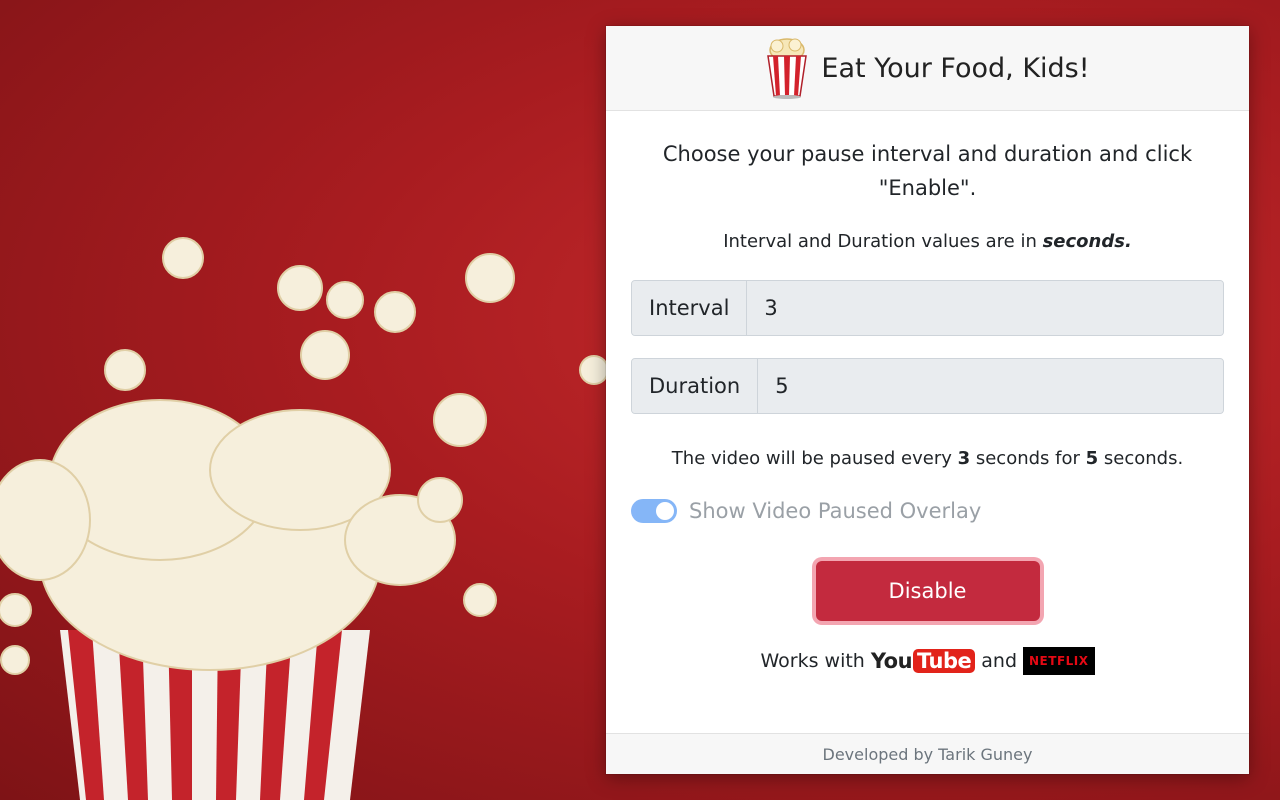 The width and height of the screenshot is (1280, 800). What do you see at coordinates (1087, 241) in the screenshot?
I see `units-note-emphasis: seconds.` at bounding box center [1087, 241].